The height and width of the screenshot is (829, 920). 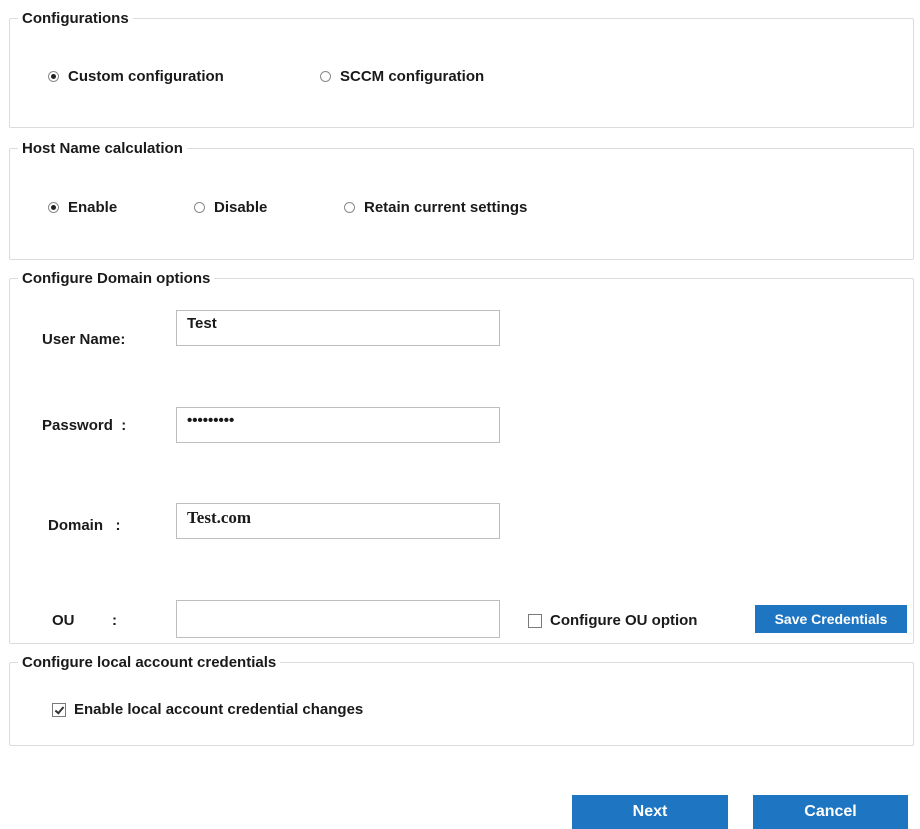 I want to click on ou-input, so click(x=338, y=619).